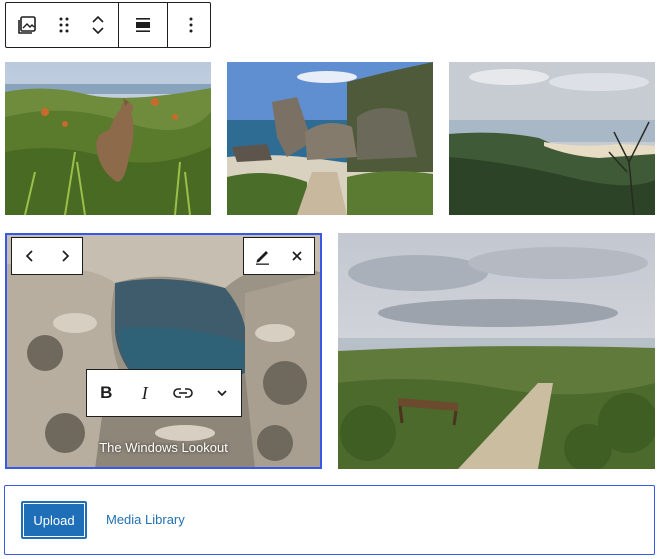  I want to click on chevron-left-icon, so click(29, 256).